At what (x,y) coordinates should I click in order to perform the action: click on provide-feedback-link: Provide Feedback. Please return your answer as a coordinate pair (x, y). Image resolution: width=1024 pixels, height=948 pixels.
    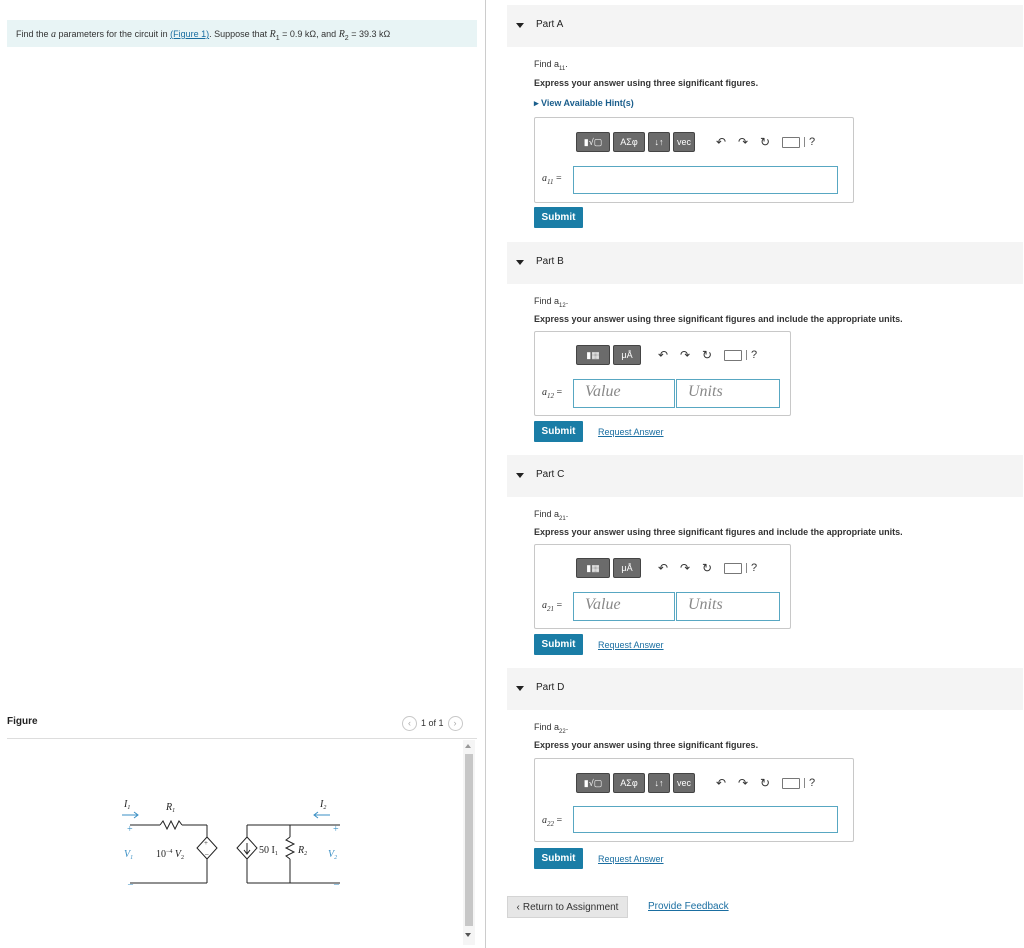
    Looking at the image, I should click on (688, 906).